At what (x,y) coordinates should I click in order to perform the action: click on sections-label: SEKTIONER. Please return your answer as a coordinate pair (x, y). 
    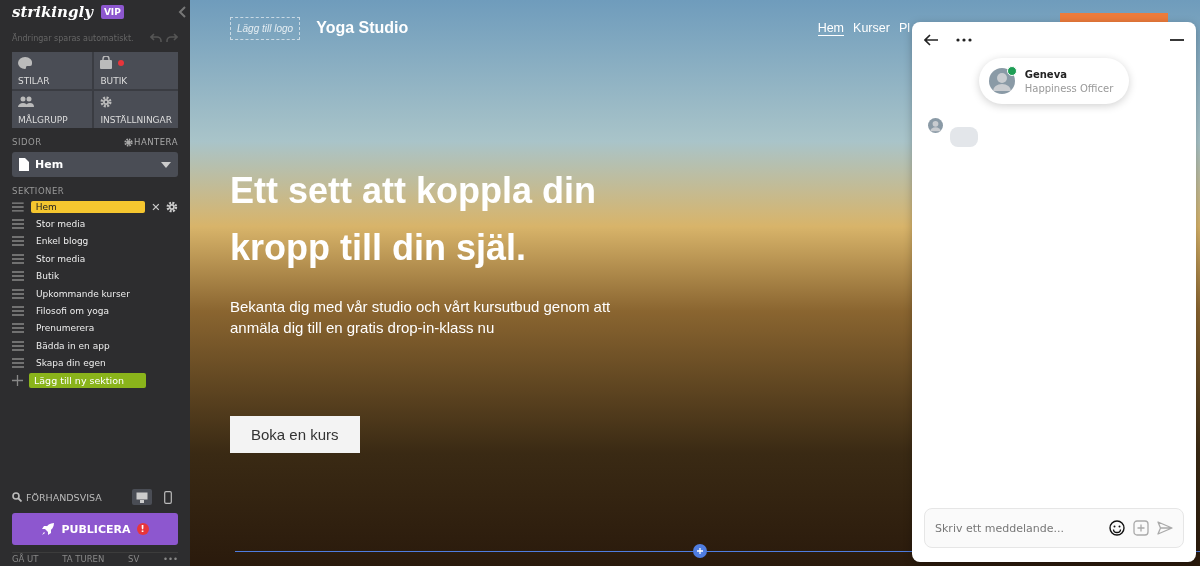
    Looking at the image, I should click on (39, 191).